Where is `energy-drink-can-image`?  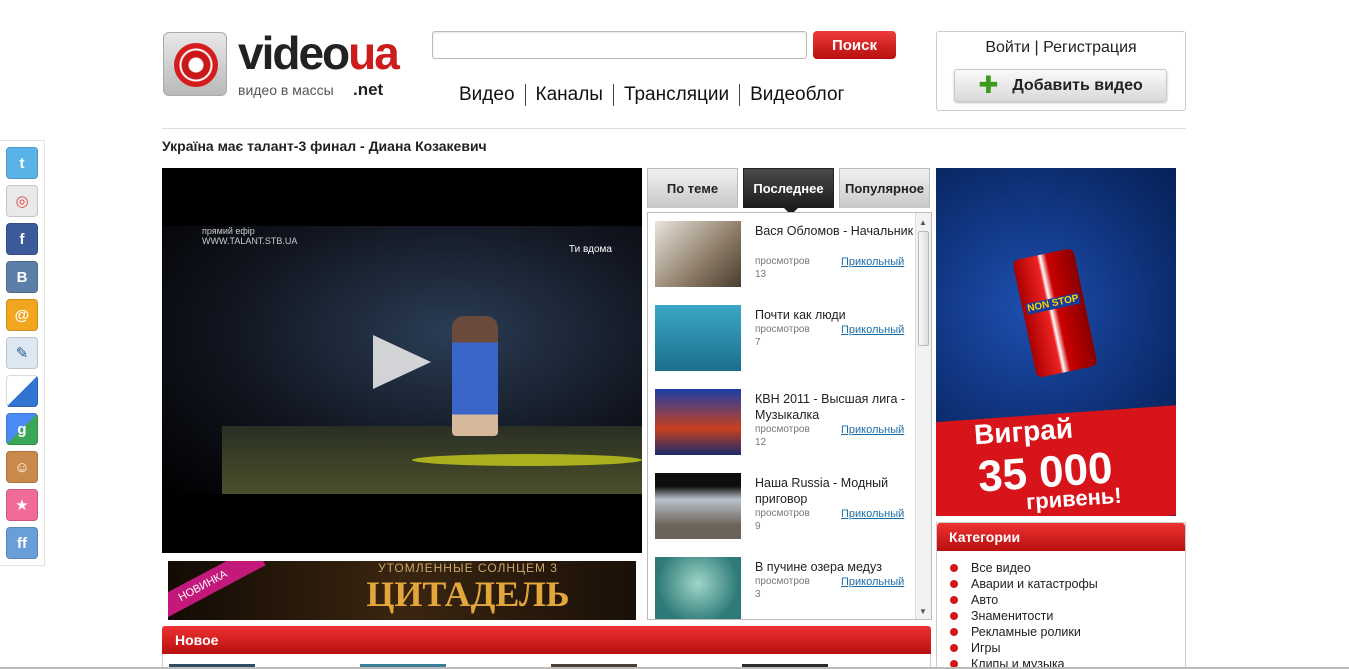
energy-drink-can-image is located at coordinates (1055, 313).